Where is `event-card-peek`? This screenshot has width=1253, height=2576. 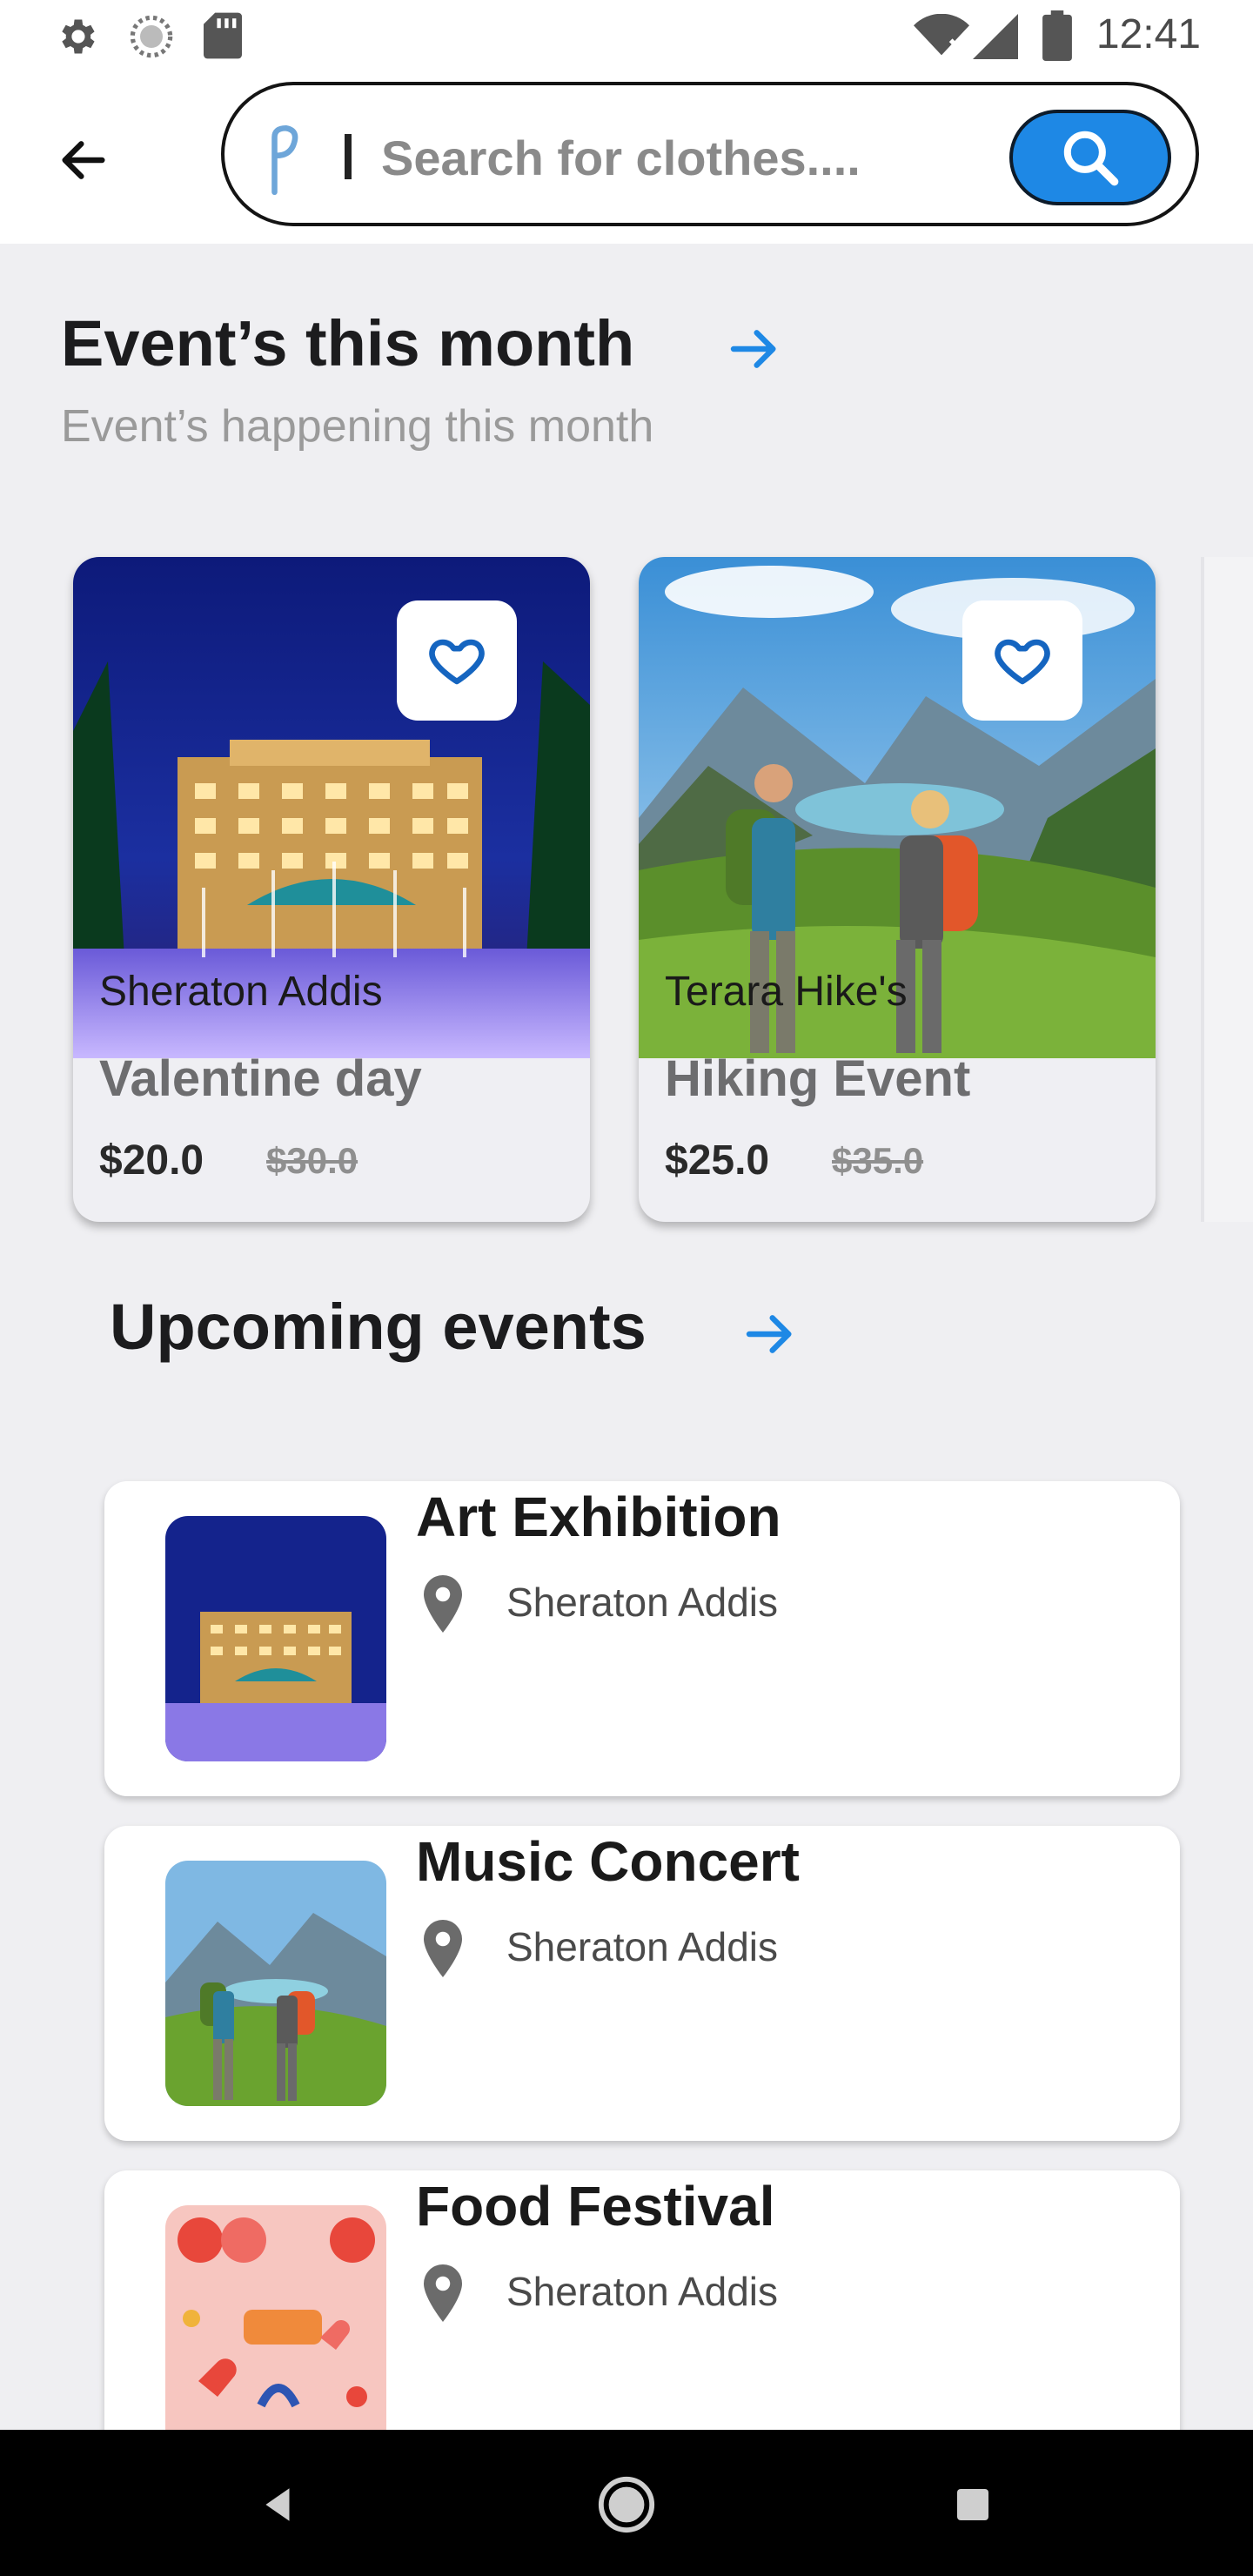 event-card-peek is located at coordinates (1227, 889).